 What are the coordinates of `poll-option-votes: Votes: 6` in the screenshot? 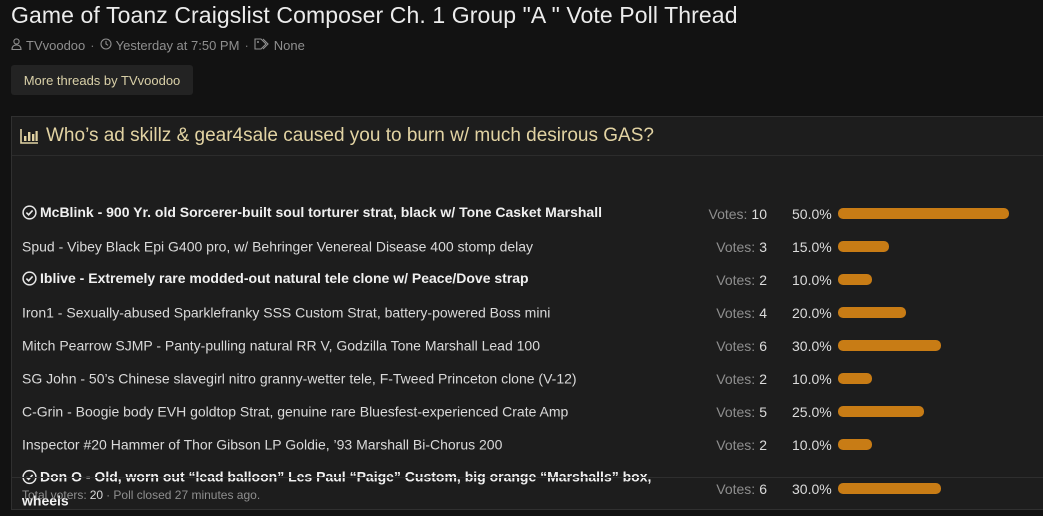 It's located at (741, 346).